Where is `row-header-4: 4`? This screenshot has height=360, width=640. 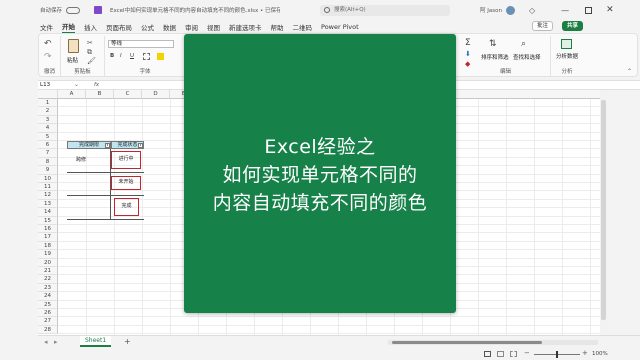
row-header-4: 4 is located at coordinates (48, 128).